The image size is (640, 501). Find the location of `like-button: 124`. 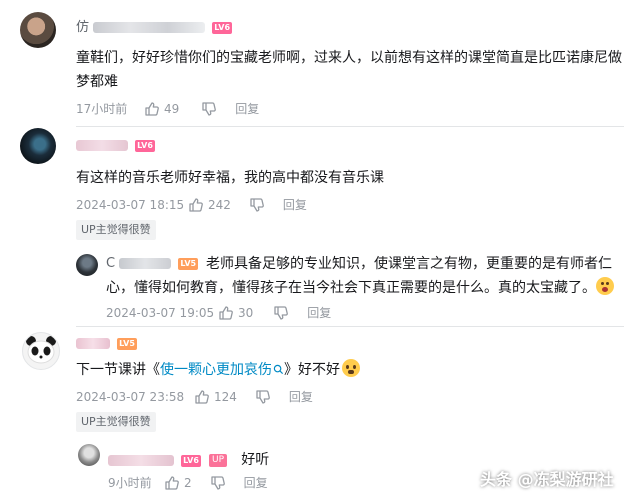

like-button: 124 is located at coordinates (215, 397).